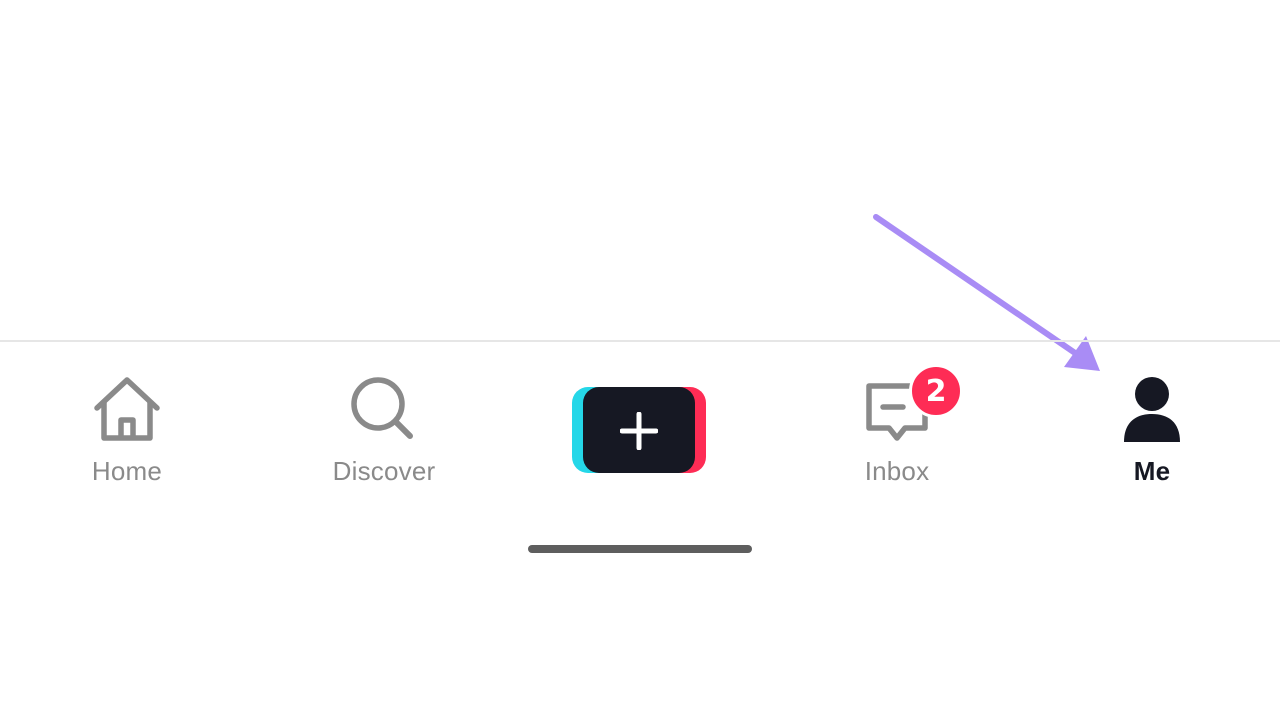 This screenshot has height=720, width=1280. I want to click on annotation-arrow-icon, so click(986, 292).